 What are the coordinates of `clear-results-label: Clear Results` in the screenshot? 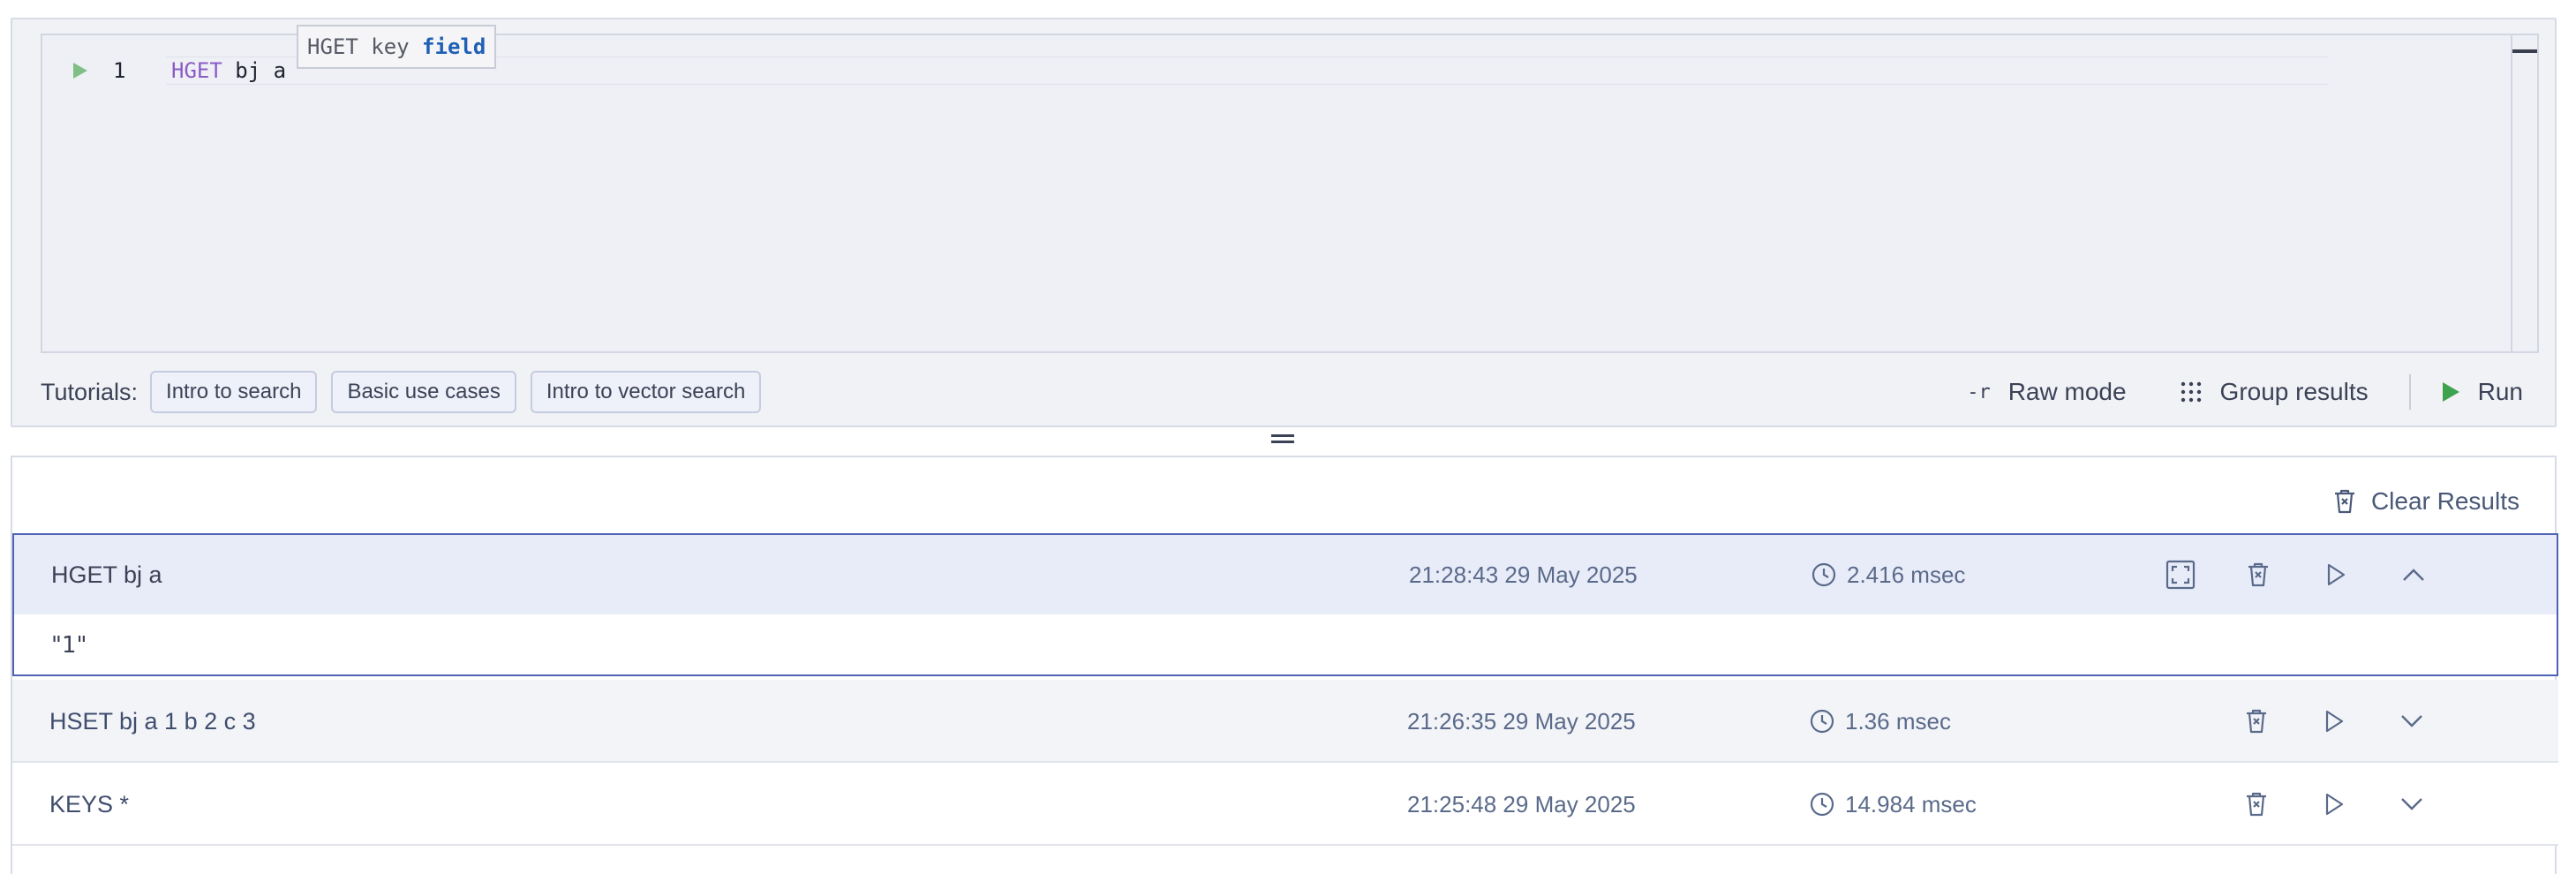 It's located at (2445, 501).